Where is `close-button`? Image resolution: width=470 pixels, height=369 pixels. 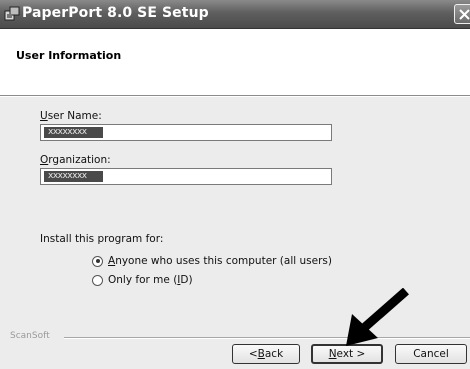
close-button is located at coordinates (462, 14).